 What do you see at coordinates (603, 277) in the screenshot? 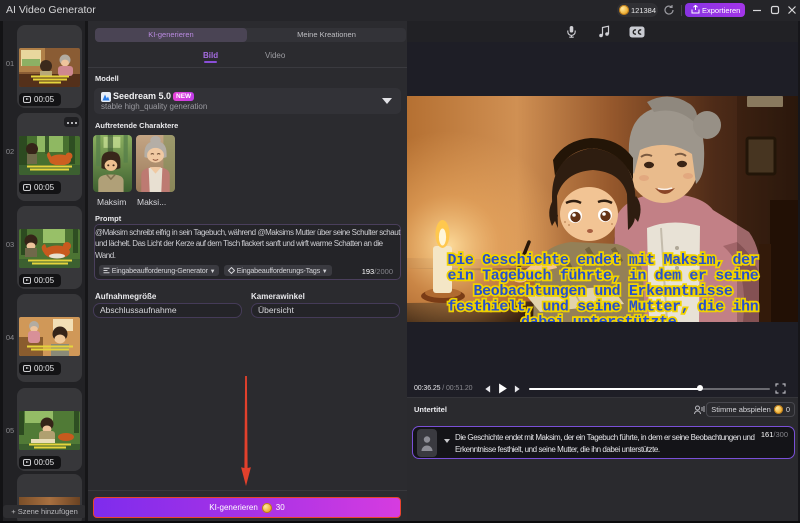
I see `svg-text:ein Tagebuch führte, in dem er: ein Tagebuch führte, in dem er seine` at bounding box center [603, 277].